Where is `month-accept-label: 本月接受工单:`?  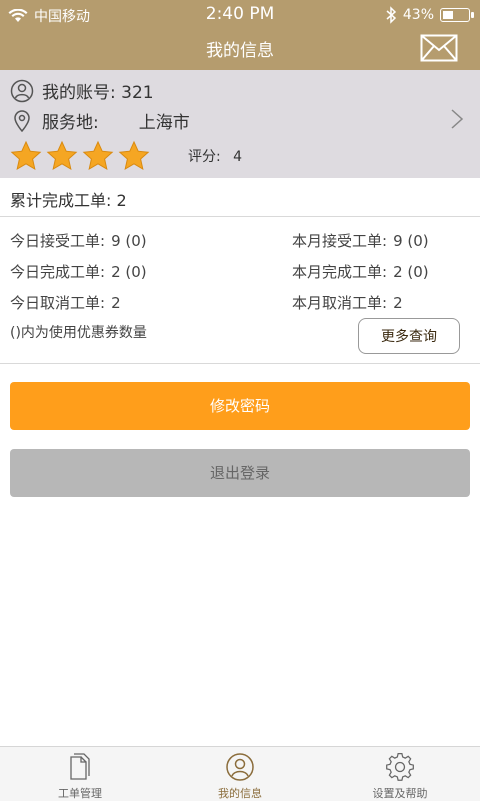 month-accept-label: 本月接受工单: is located at coordinates (340, 241).